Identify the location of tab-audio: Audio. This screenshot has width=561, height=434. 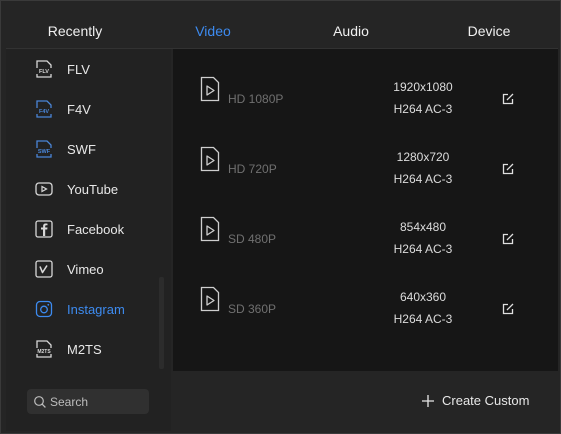
(351, 28).